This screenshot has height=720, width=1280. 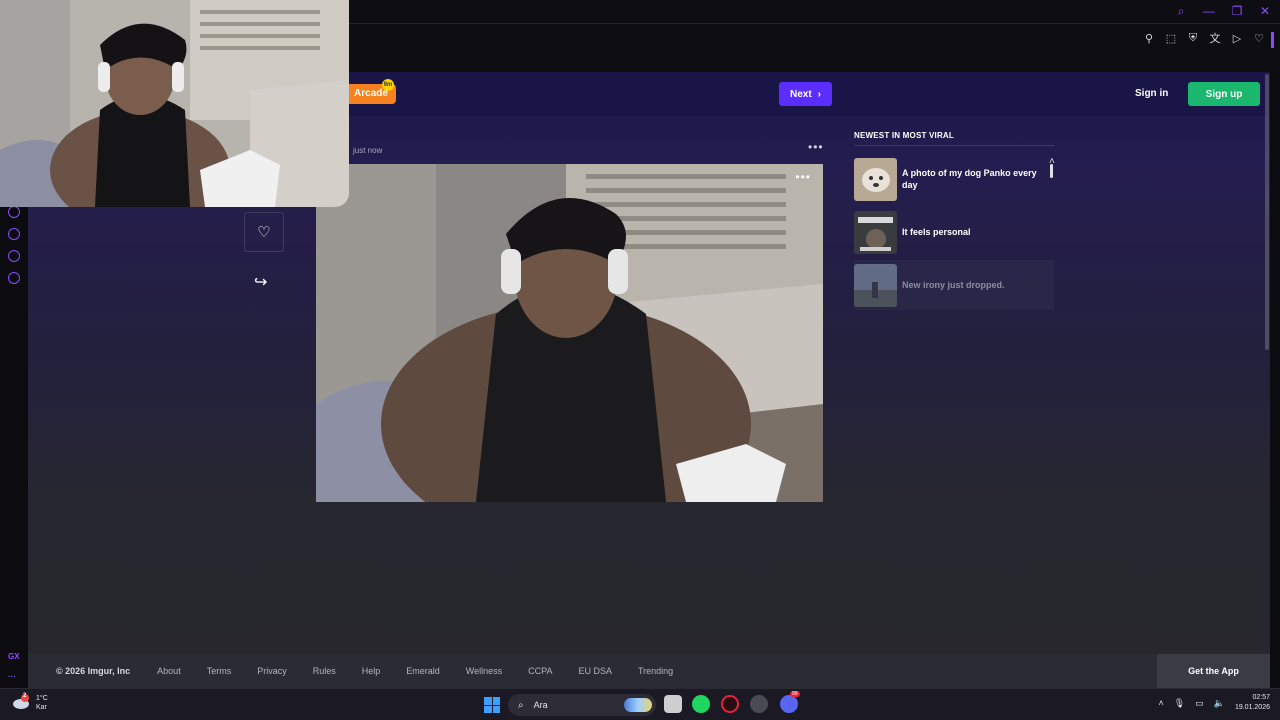 What do you see at coordinates (1199, 703) in the screenshot?
I see `network-icon: ▭` at bounding box center [1199, 703].